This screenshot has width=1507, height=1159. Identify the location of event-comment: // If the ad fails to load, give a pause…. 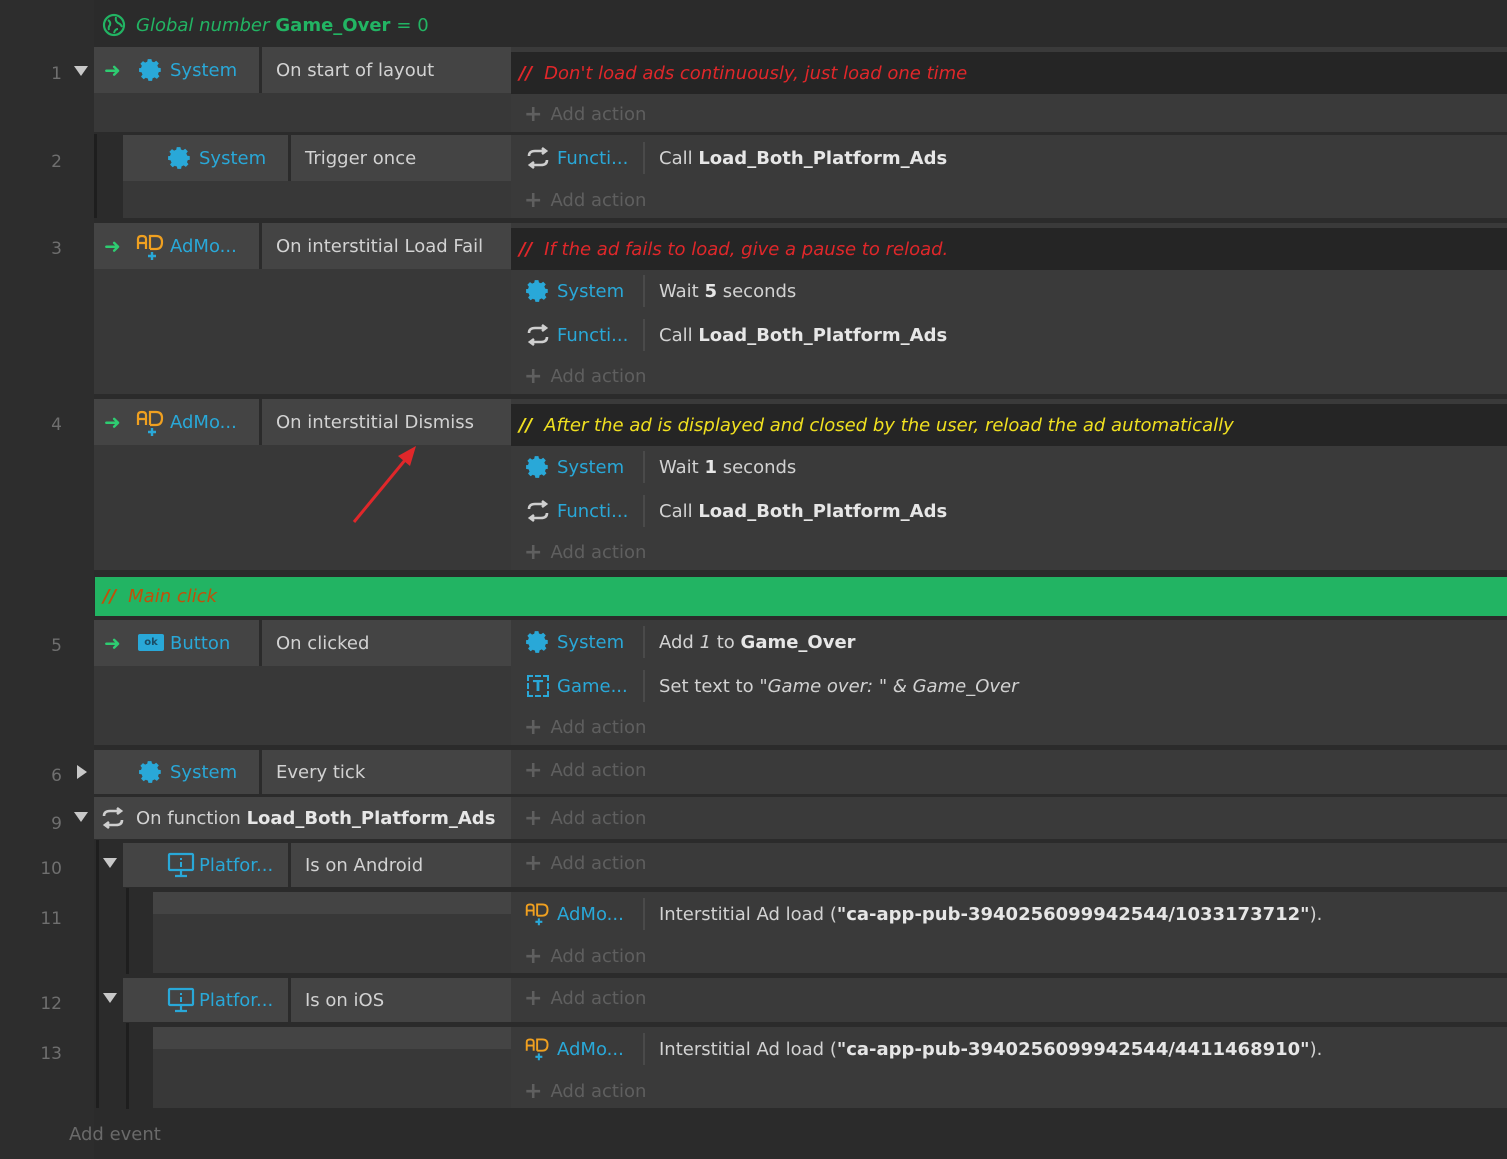
(1009, 249).